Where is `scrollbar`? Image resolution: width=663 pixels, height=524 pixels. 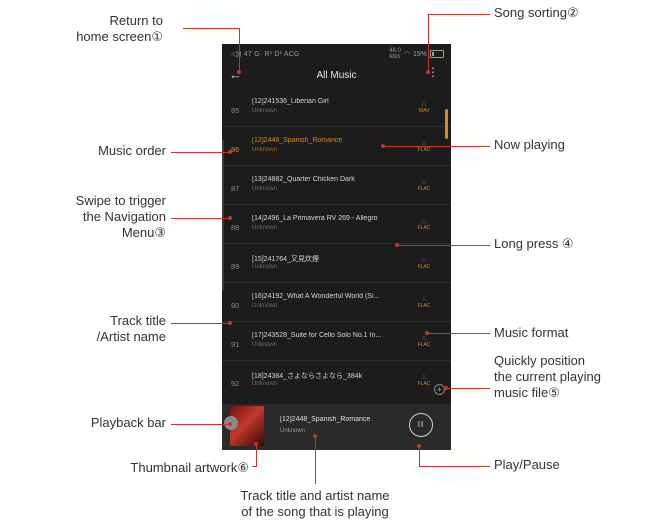 scrollbar is located at coordinates (446, 124).